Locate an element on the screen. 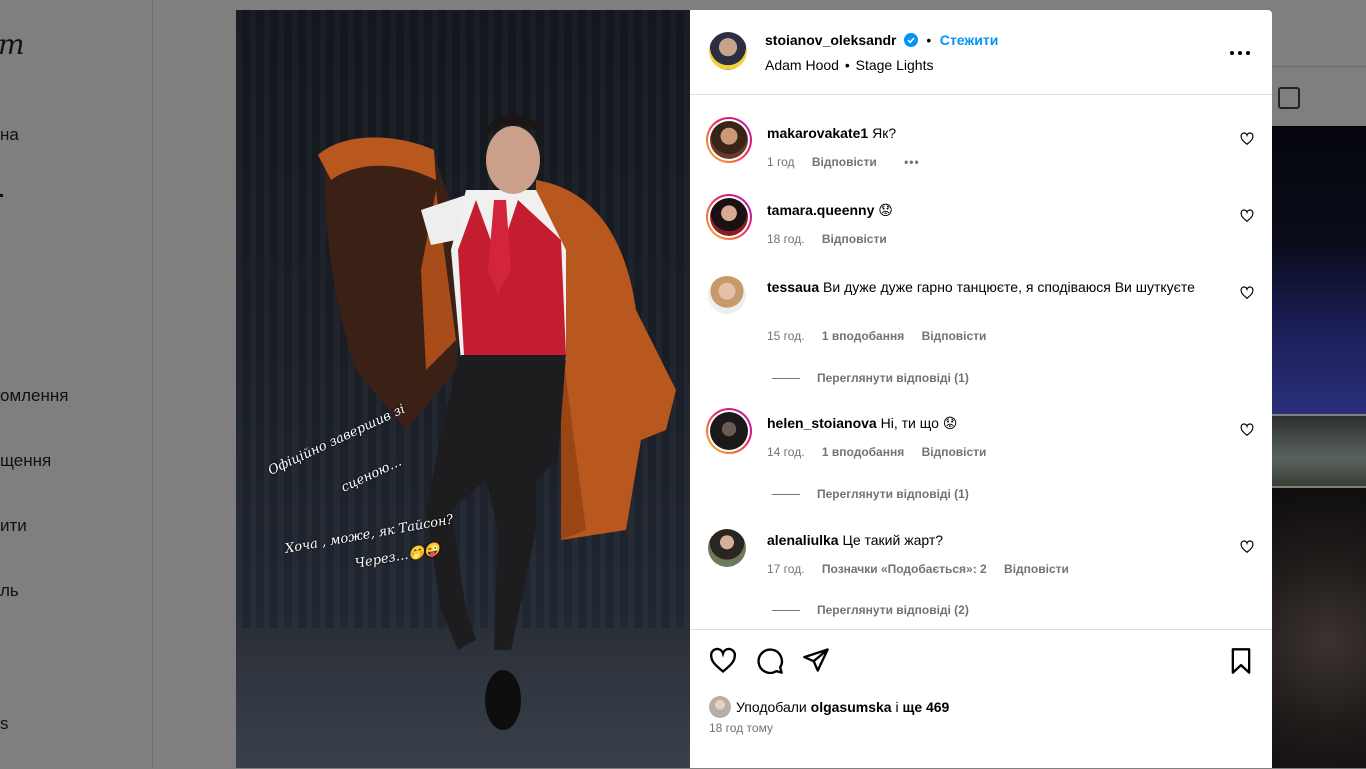  verified-badge-icon is located at coordinates (910, 40).